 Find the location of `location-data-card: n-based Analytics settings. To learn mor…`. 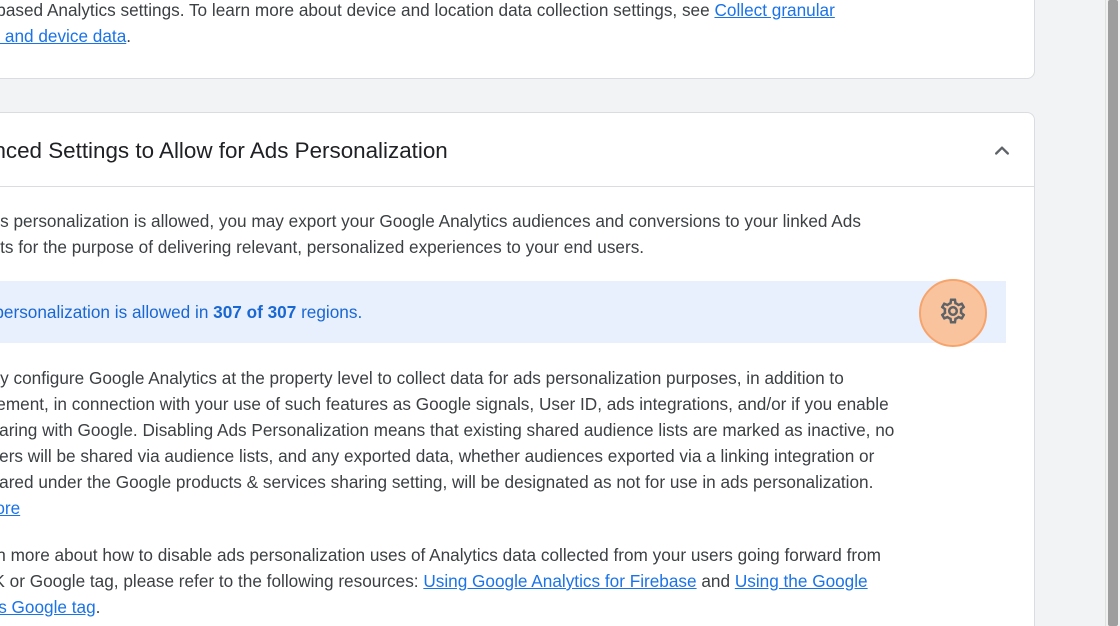

location-data-card: n-based Analytics settings. To learn mor… is located at coordinates (517, 39).